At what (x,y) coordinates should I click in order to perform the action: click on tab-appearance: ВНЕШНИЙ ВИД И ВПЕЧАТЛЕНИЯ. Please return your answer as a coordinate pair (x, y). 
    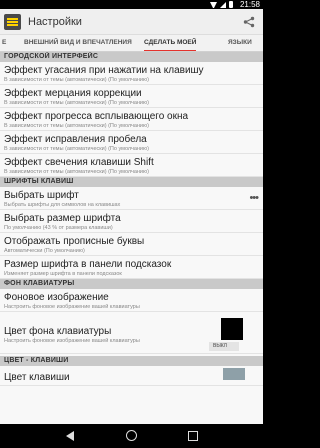
    Looking at the image, I should click on (78, 43).